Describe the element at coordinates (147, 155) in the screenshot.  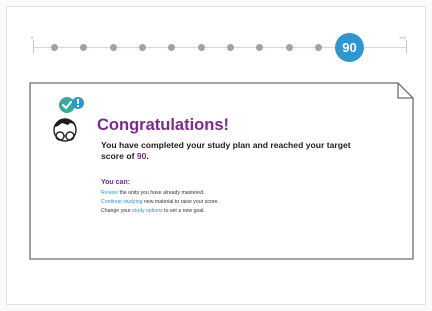
I see `subtitle-end: .` at that location.